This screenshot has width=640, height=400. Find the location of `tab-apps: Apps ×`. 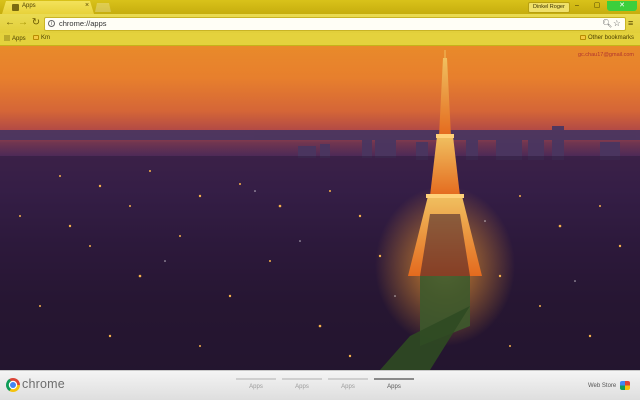

tab-apps: Apps × is located at coordinates (48, 7).